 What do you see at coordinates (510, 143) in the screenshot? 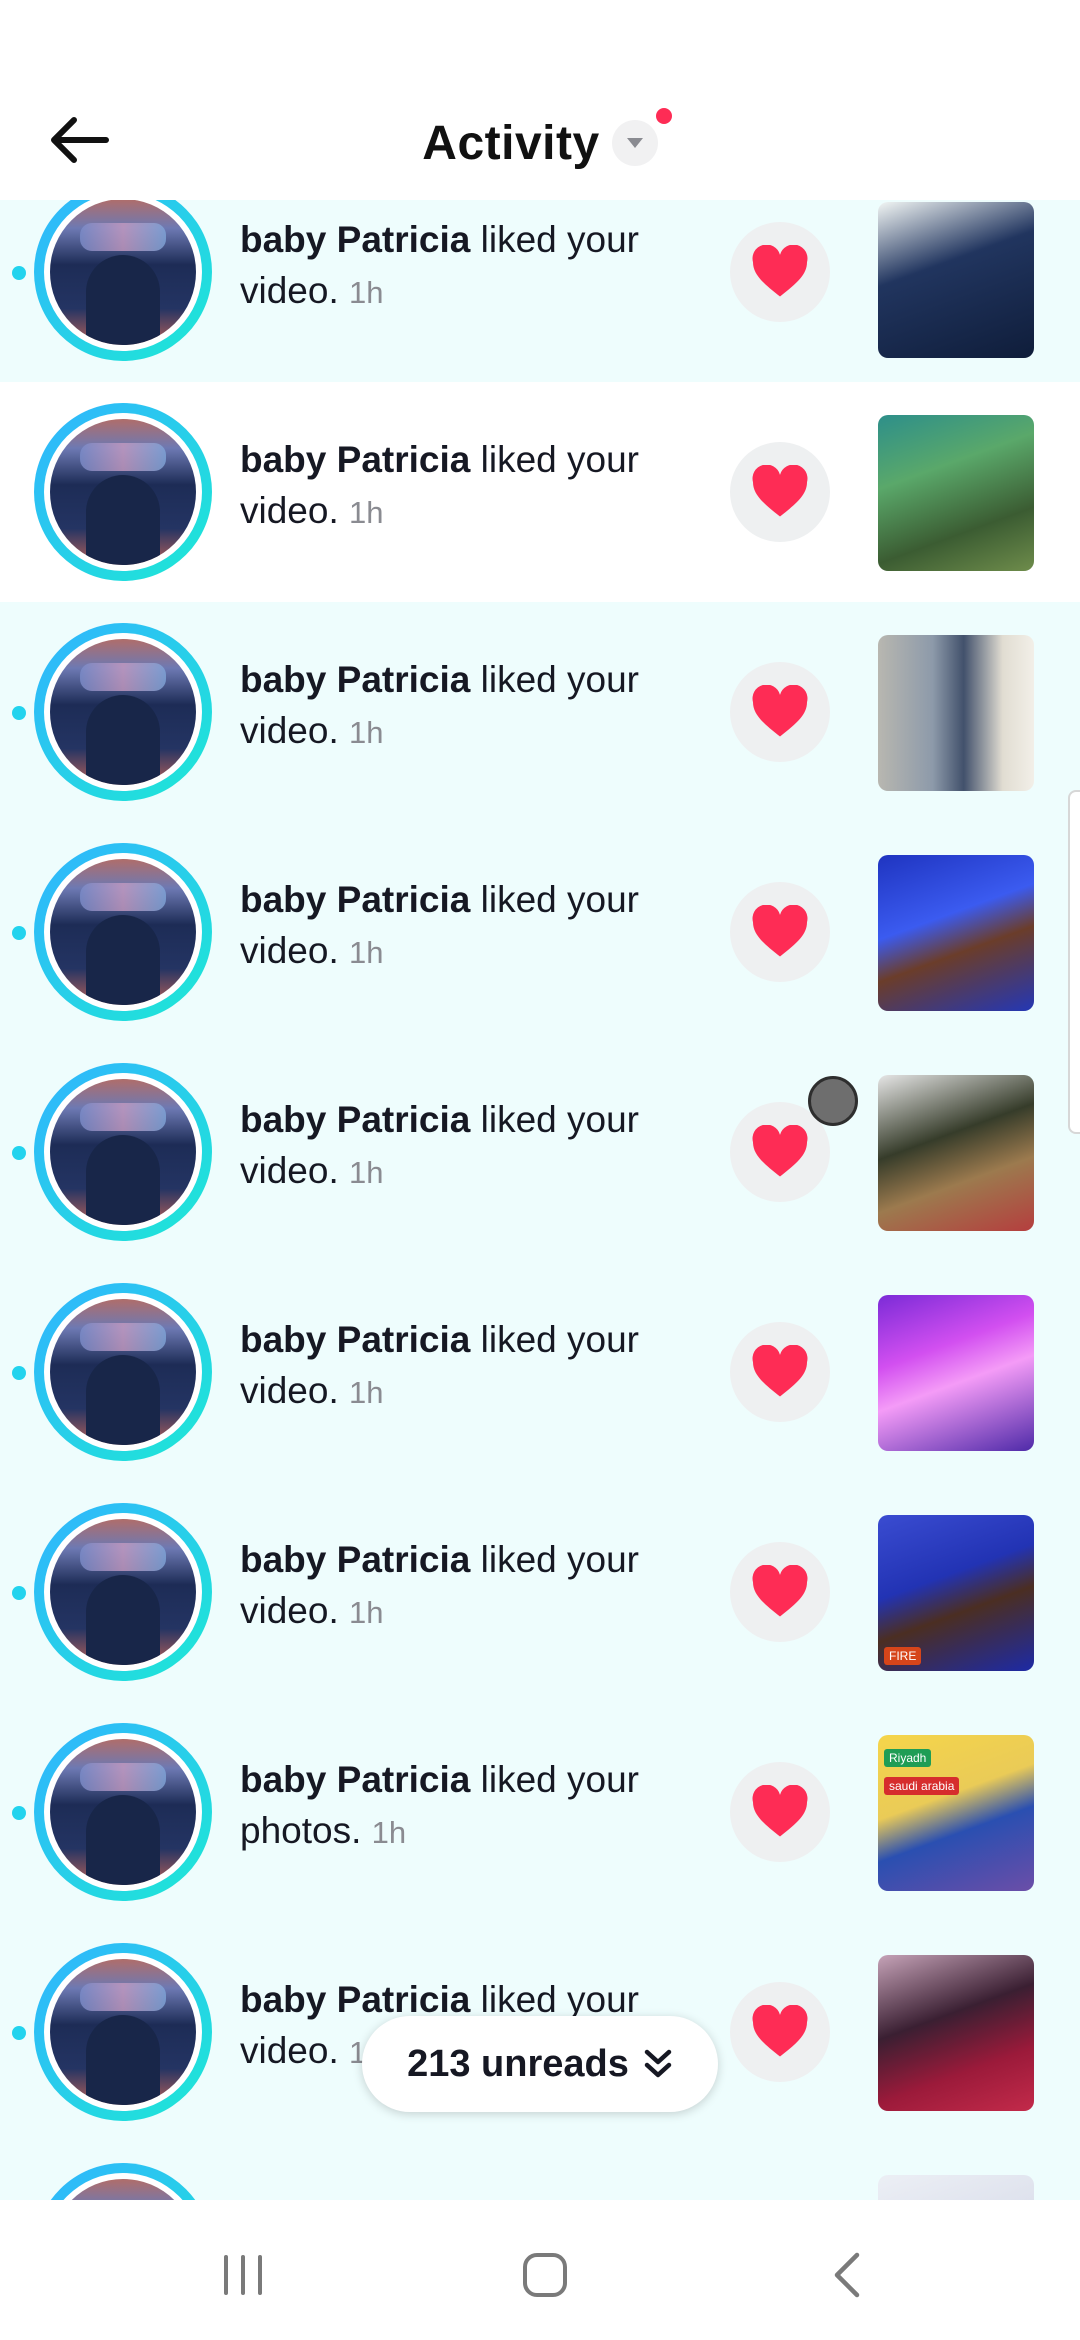
I see `page-title: Activity` at bounding box center [510, 143].